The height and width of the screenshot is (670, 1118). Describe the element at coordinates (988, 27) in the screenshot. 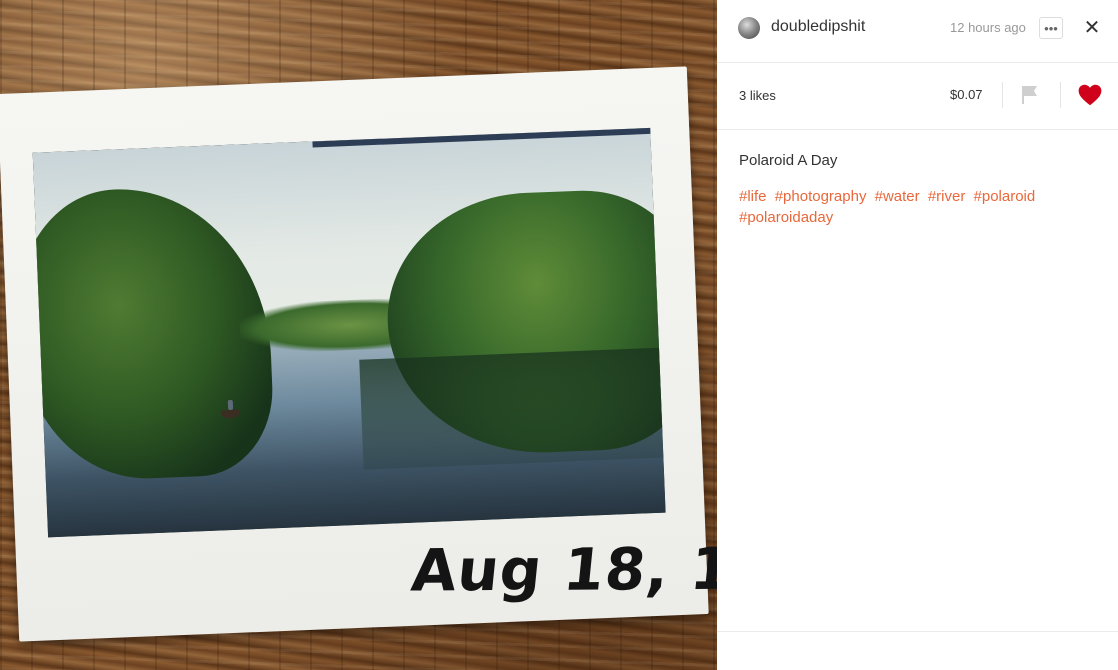

I see `post-timestamp: 12 hours ago` at that location.